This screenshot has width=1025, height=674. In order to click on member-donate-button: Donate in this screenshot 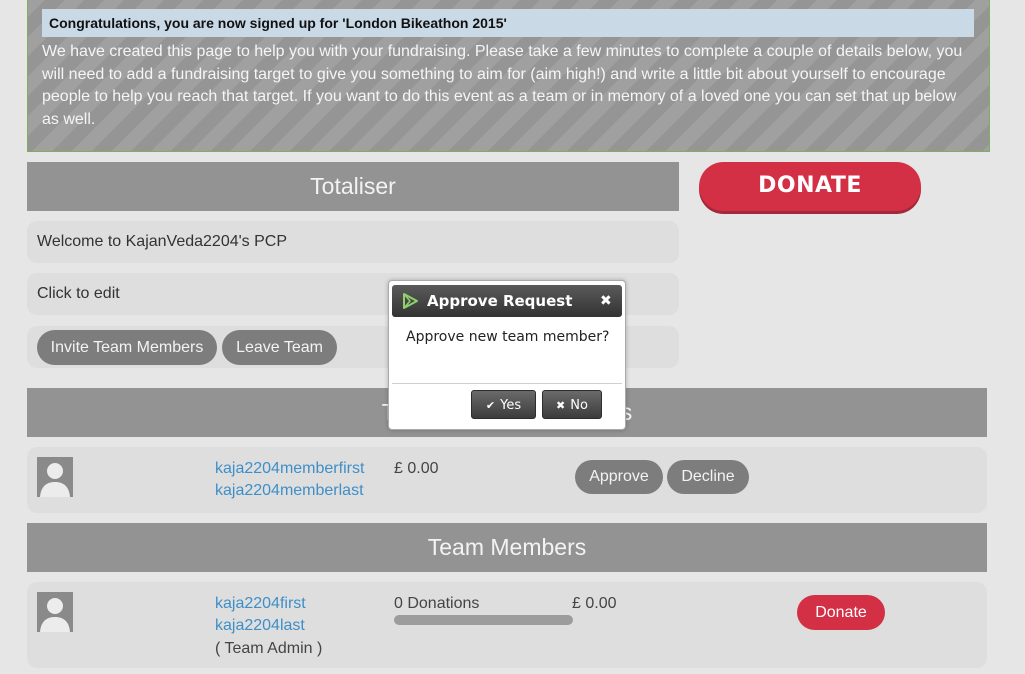, I will do `click(841, 612)`.